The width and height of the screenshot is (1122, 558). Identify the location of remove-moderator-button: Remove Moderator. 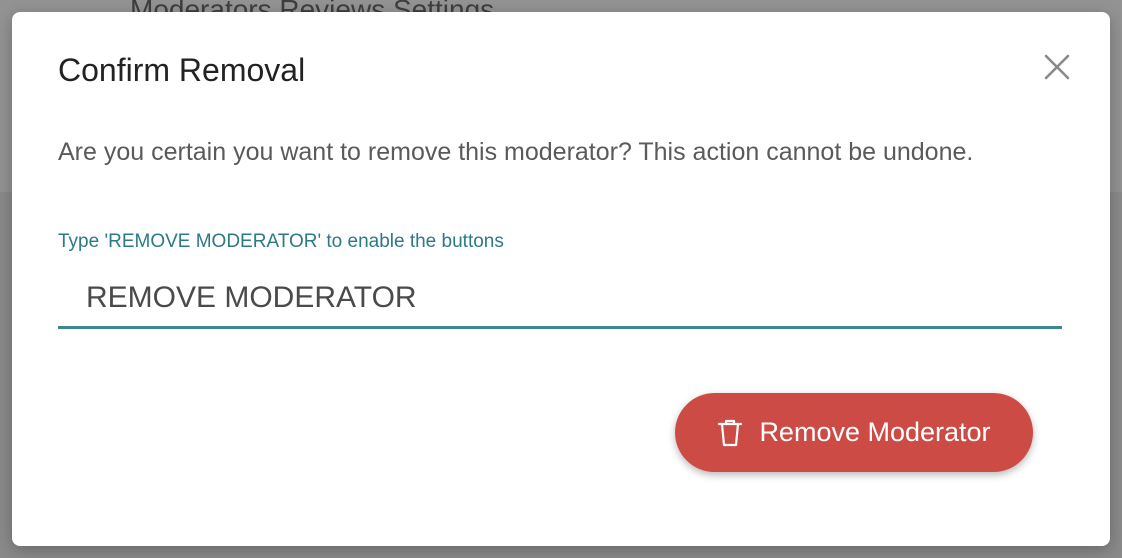
(854, 432).